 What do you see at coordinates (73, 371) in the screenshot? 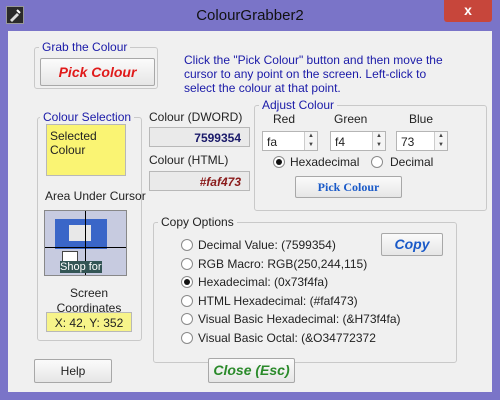
I see `help-button: Help` at bounding box center [73, 371].